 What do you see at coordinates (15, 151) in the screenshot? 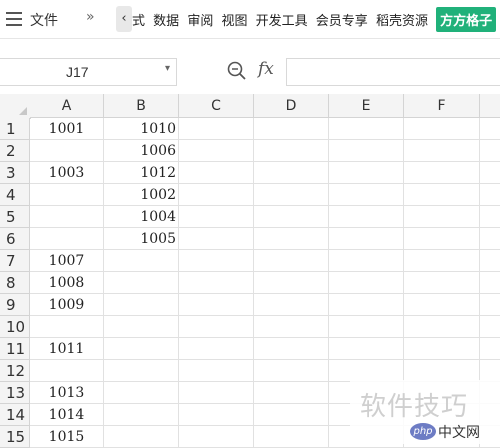
I see `row-header: 2` at bounding box center [15, 151].